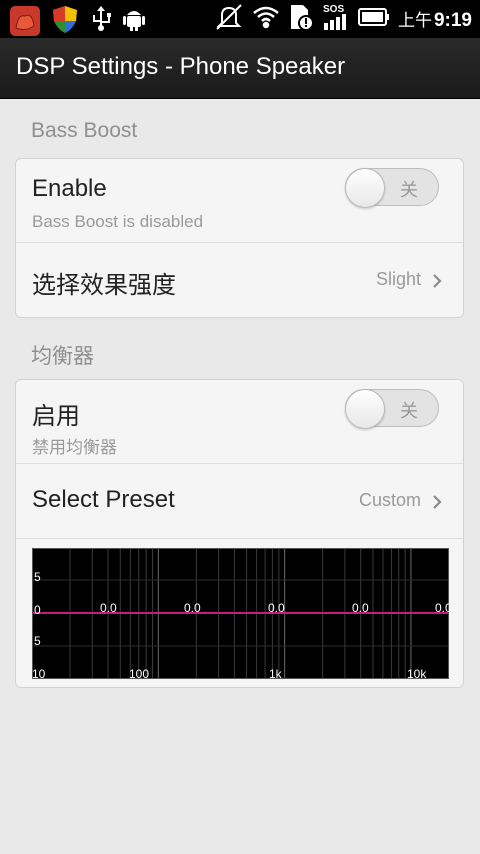 This screenshot has height=854, width=480. Describe the element at coordinates (333, 9) in the screenshot. I see `svg-text: SOS` at that location.